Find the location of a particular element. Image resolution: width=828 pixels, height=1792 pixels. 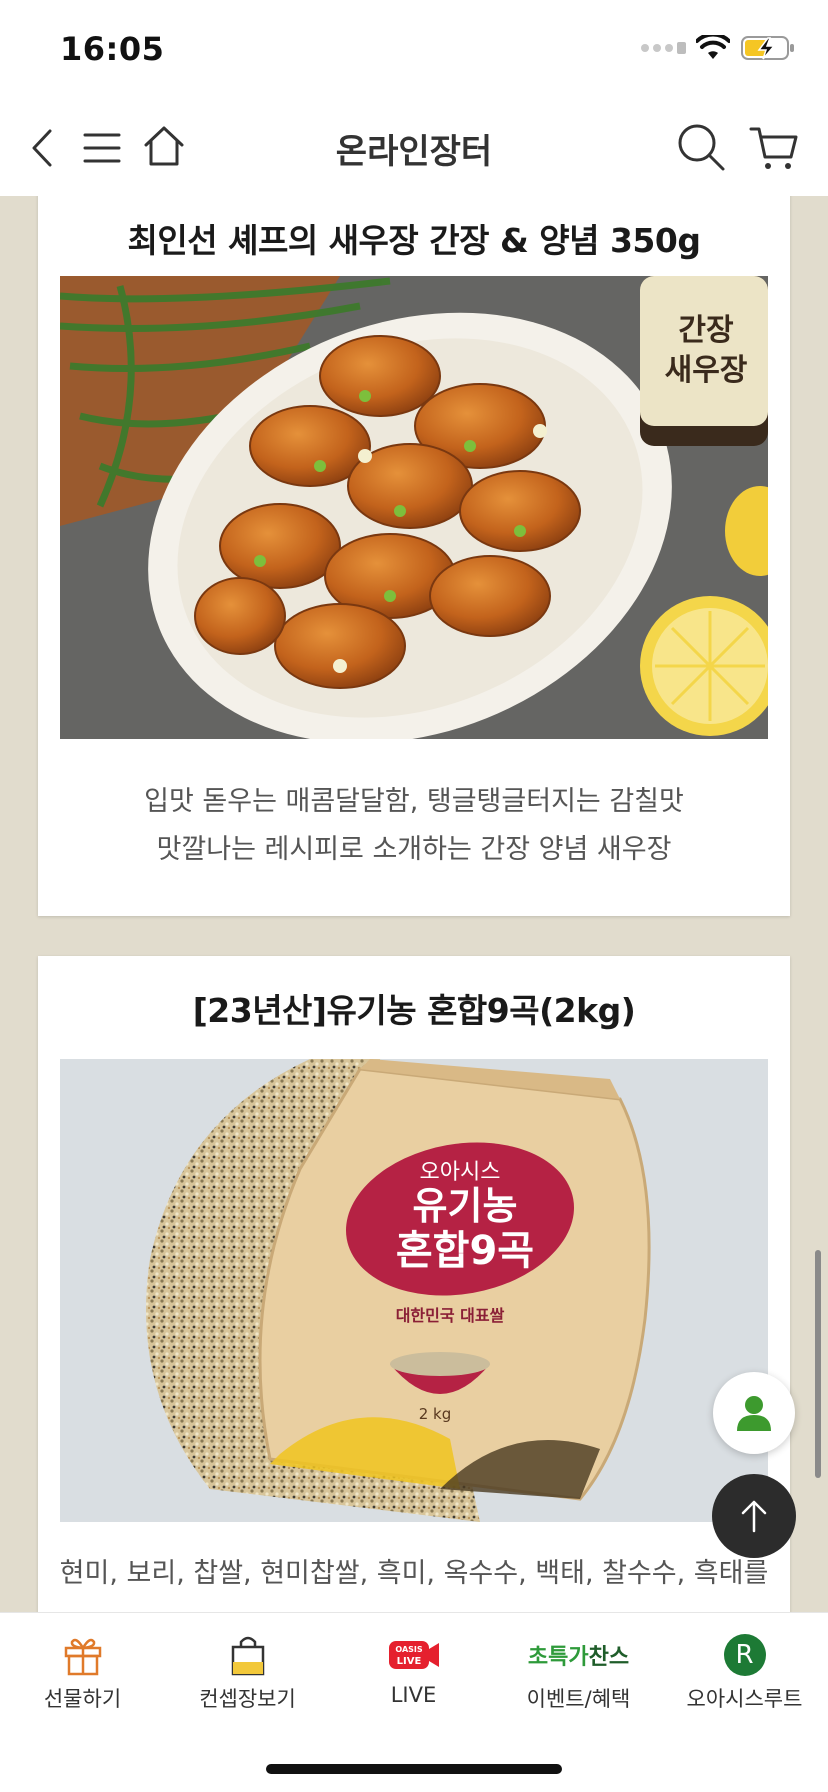

oasis-live-icon: OASIS LIVE is located at coordinates (413, 1655).